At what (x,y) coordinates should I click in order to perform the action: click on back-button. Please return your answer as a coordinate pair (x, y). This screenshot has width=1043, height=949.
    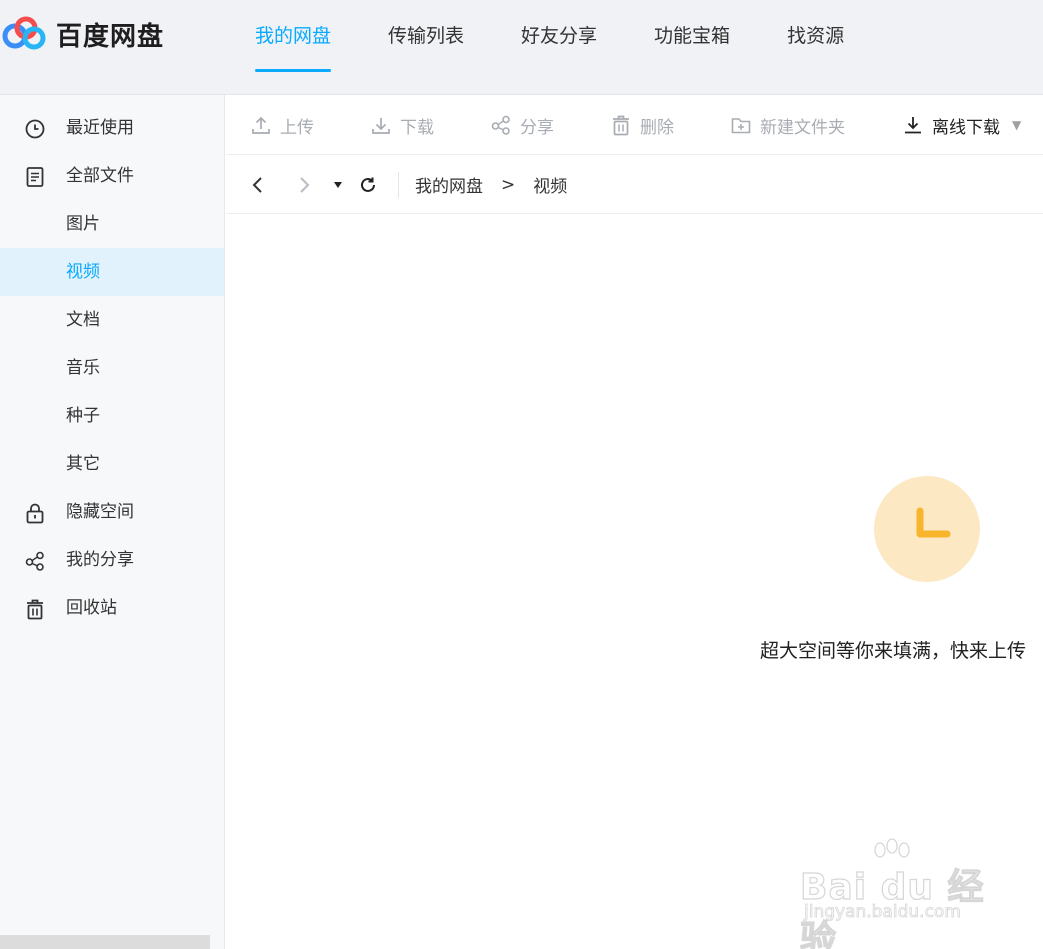
    Looking at the image, I should click on (258, 184).